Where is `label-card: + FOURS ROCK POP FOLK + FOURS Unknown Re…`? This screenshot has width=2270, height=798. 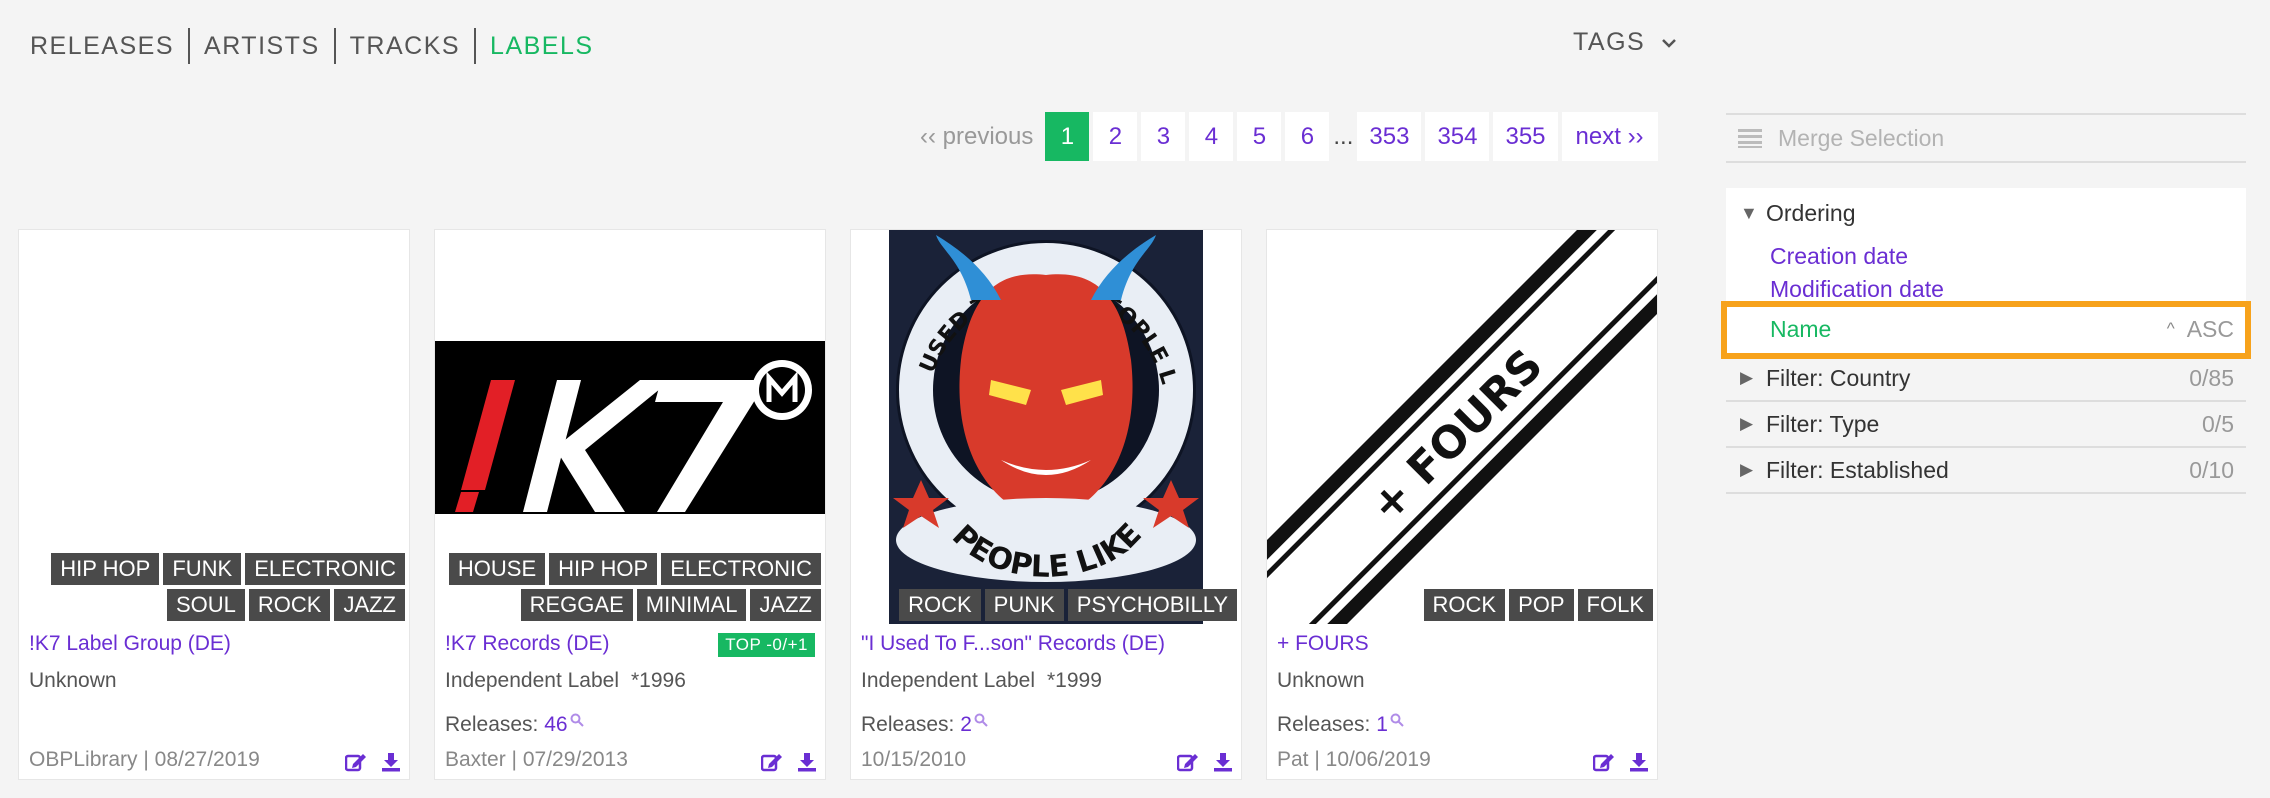
label-card: + FOURS ROCK POP FOLK + FOURS Unknown Re… is located at coordinates (1462, 504).